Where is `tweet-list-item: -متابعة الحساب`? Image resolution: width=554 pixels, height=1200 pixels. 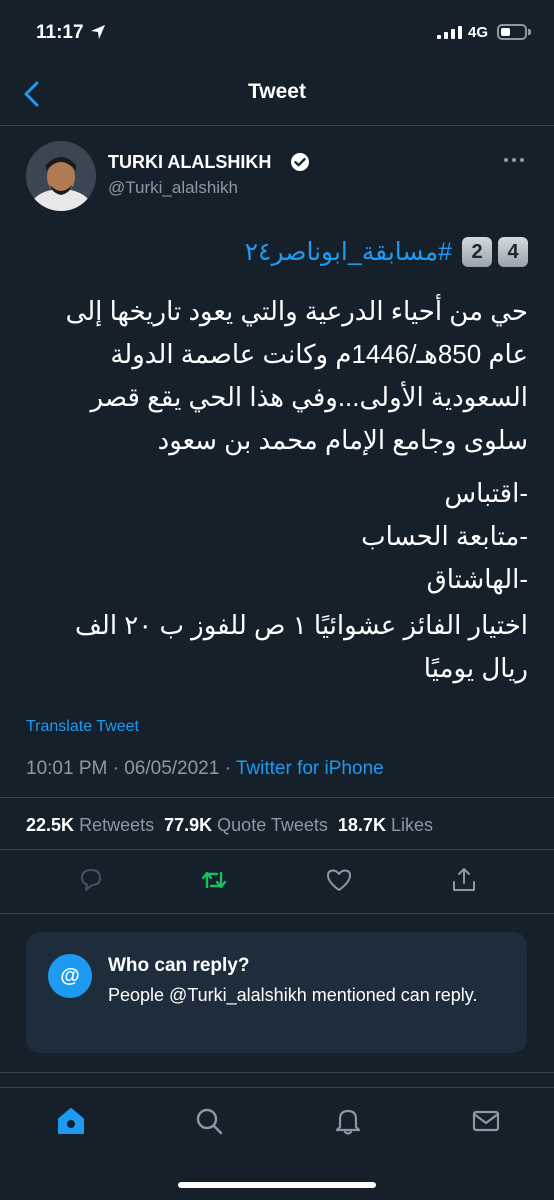
tweet-list-item: -متابعة الحساب is located at coordinates (444, 536).